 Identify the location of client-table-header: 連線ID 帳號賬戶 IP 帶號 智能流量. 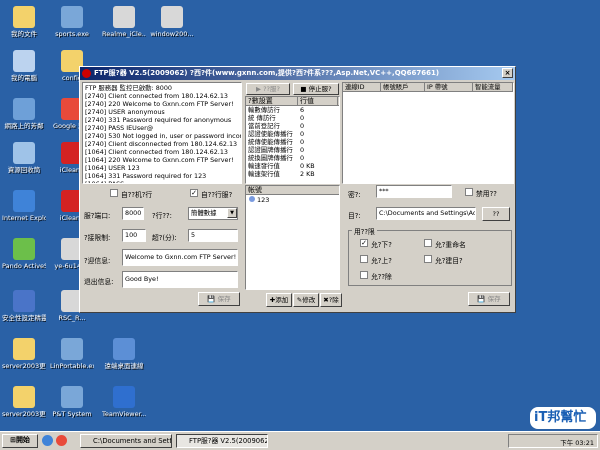
(428, 87).